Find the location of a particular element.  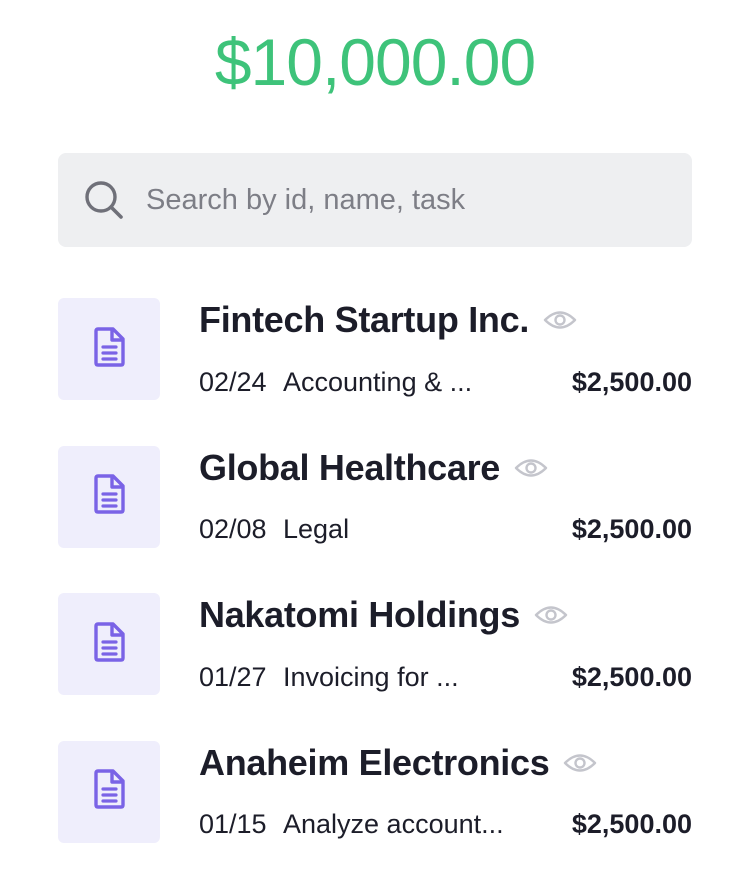

item-date: 01/27 is located at coordinates (241, 677).